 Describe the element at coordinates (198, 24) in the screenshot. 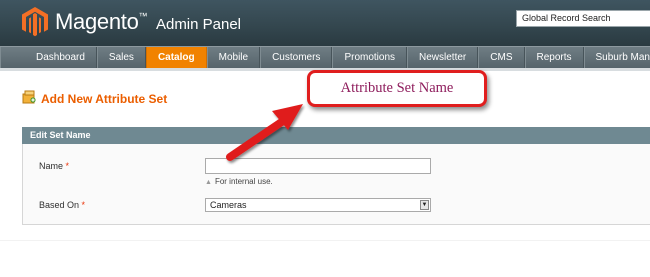

I see `brand-subtitle: Admin Panel` at that location.